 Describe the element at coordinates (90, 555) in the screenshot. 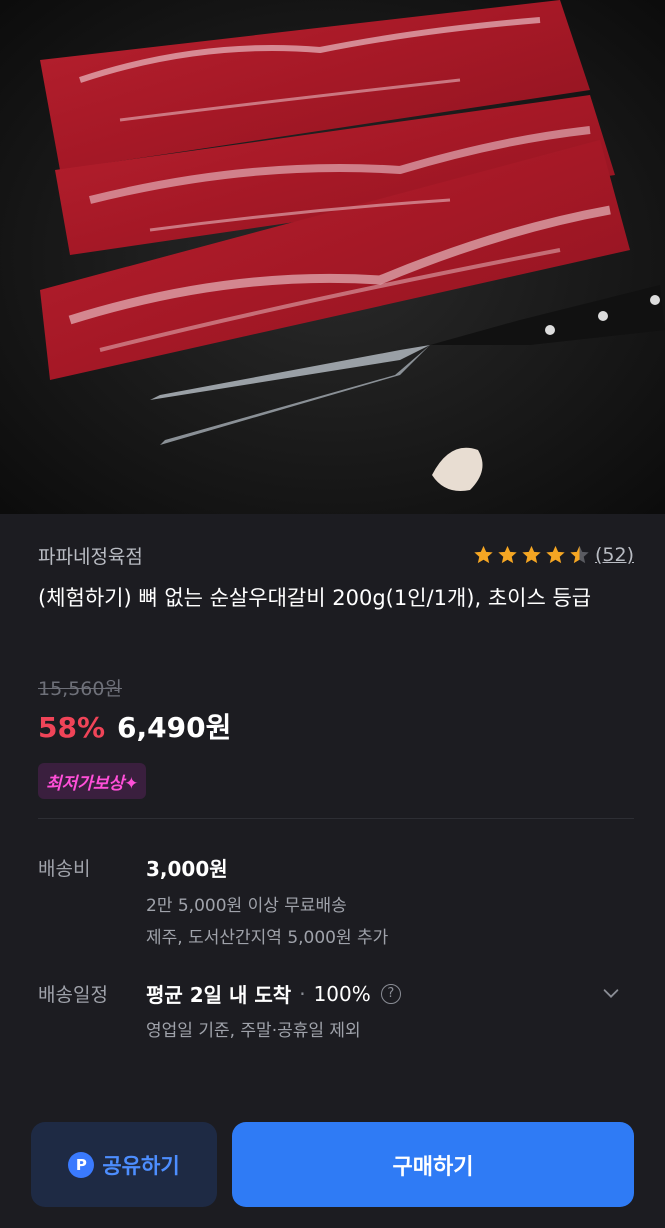

I see `seller-name: 파파네정육점` at that location.